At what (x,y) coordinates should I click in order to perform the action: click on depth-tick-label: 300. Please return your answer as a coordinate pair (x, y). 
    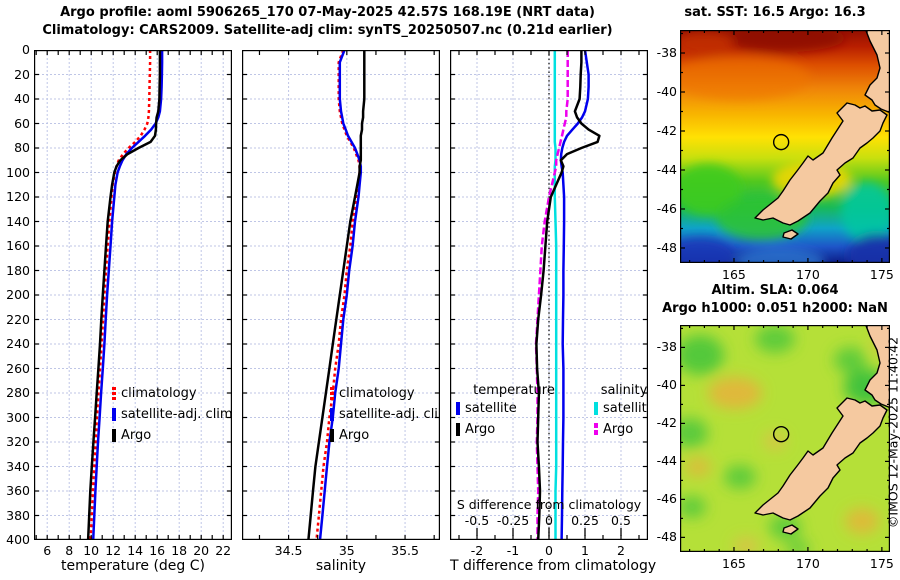
    Looking at the image, I should click on (18, 417).